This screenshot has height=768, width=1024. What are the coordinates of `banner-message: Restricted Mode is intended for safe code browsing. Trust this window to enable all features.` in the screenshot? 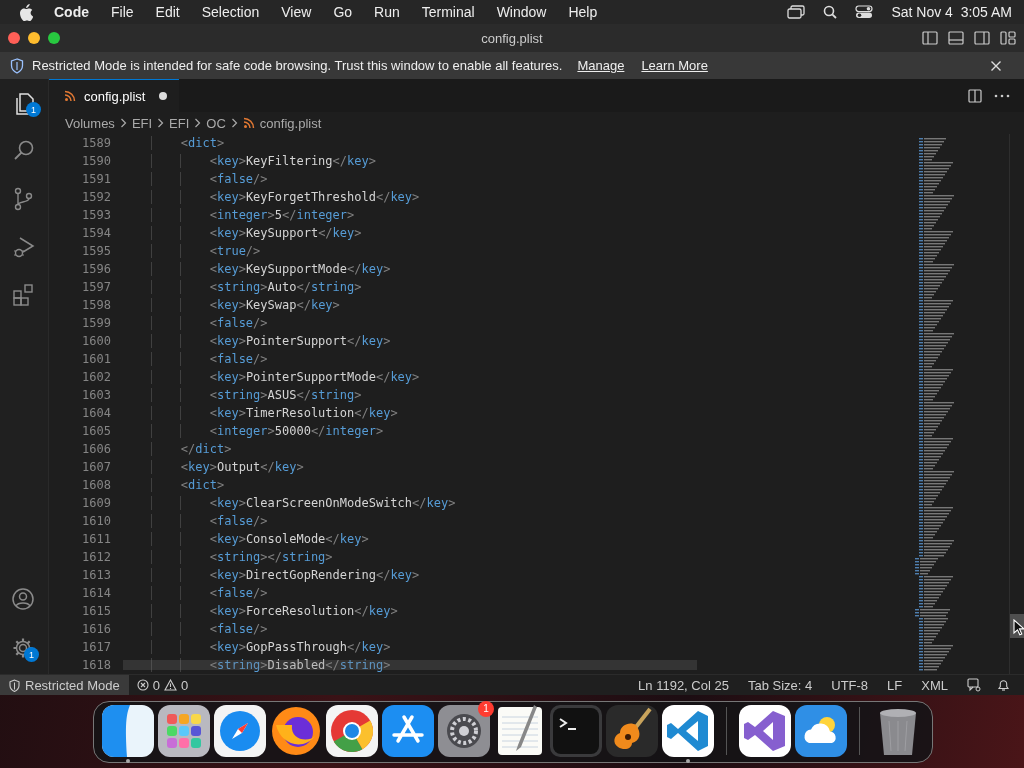 It's located at (297, 65).